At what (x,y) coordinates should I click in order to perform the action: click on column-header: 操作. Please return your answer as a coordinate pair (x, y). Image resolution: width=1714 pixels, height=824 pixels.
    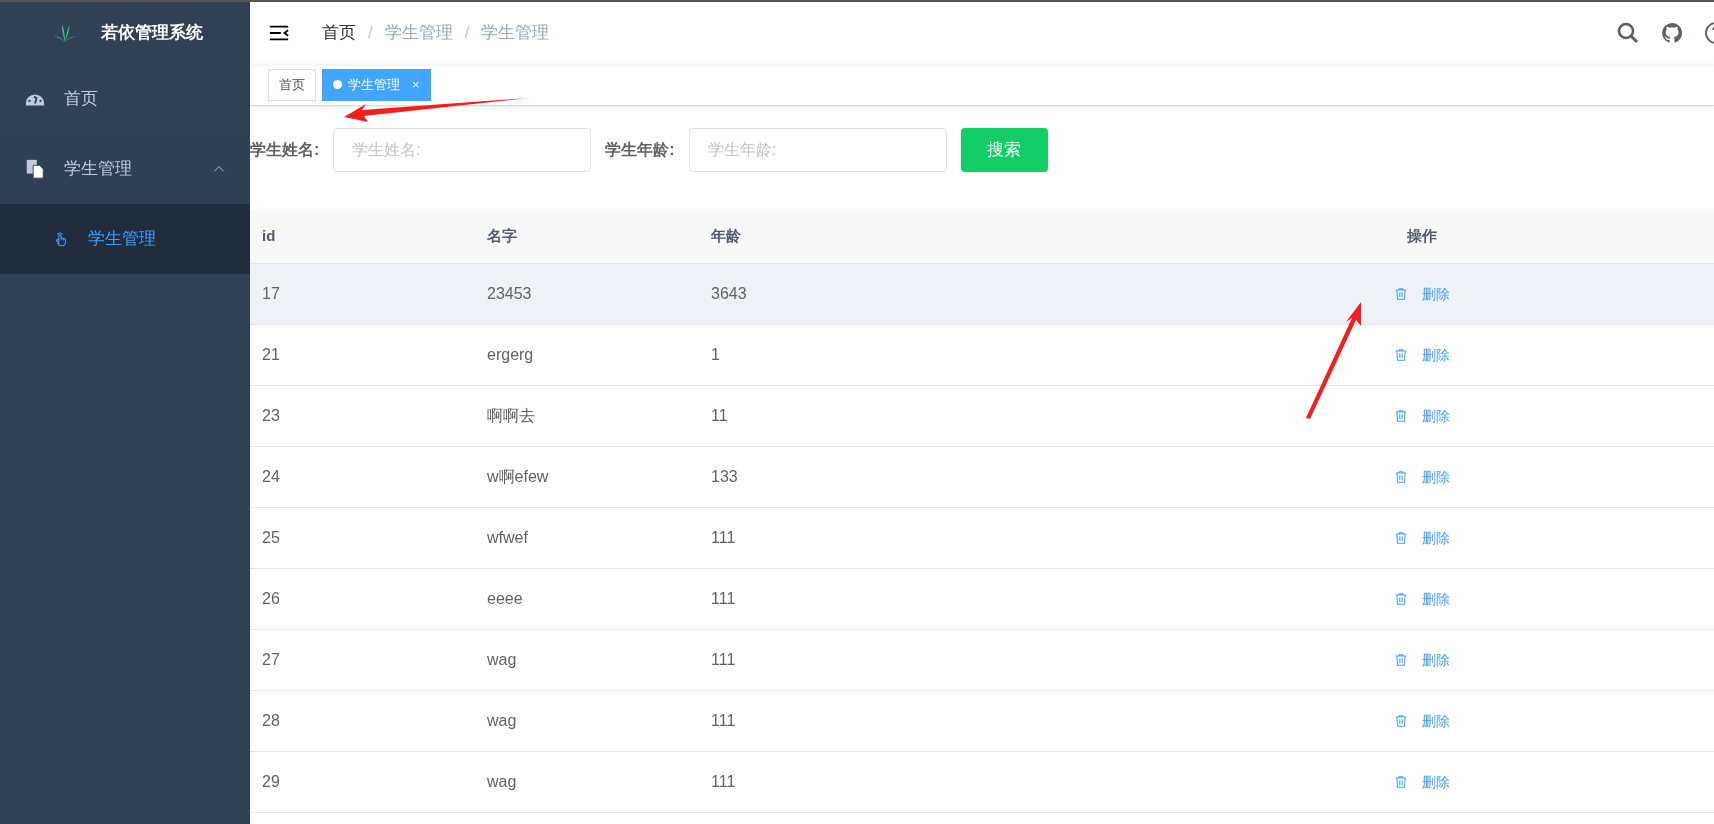
    Looking at the image, I should click on (1422, 236).